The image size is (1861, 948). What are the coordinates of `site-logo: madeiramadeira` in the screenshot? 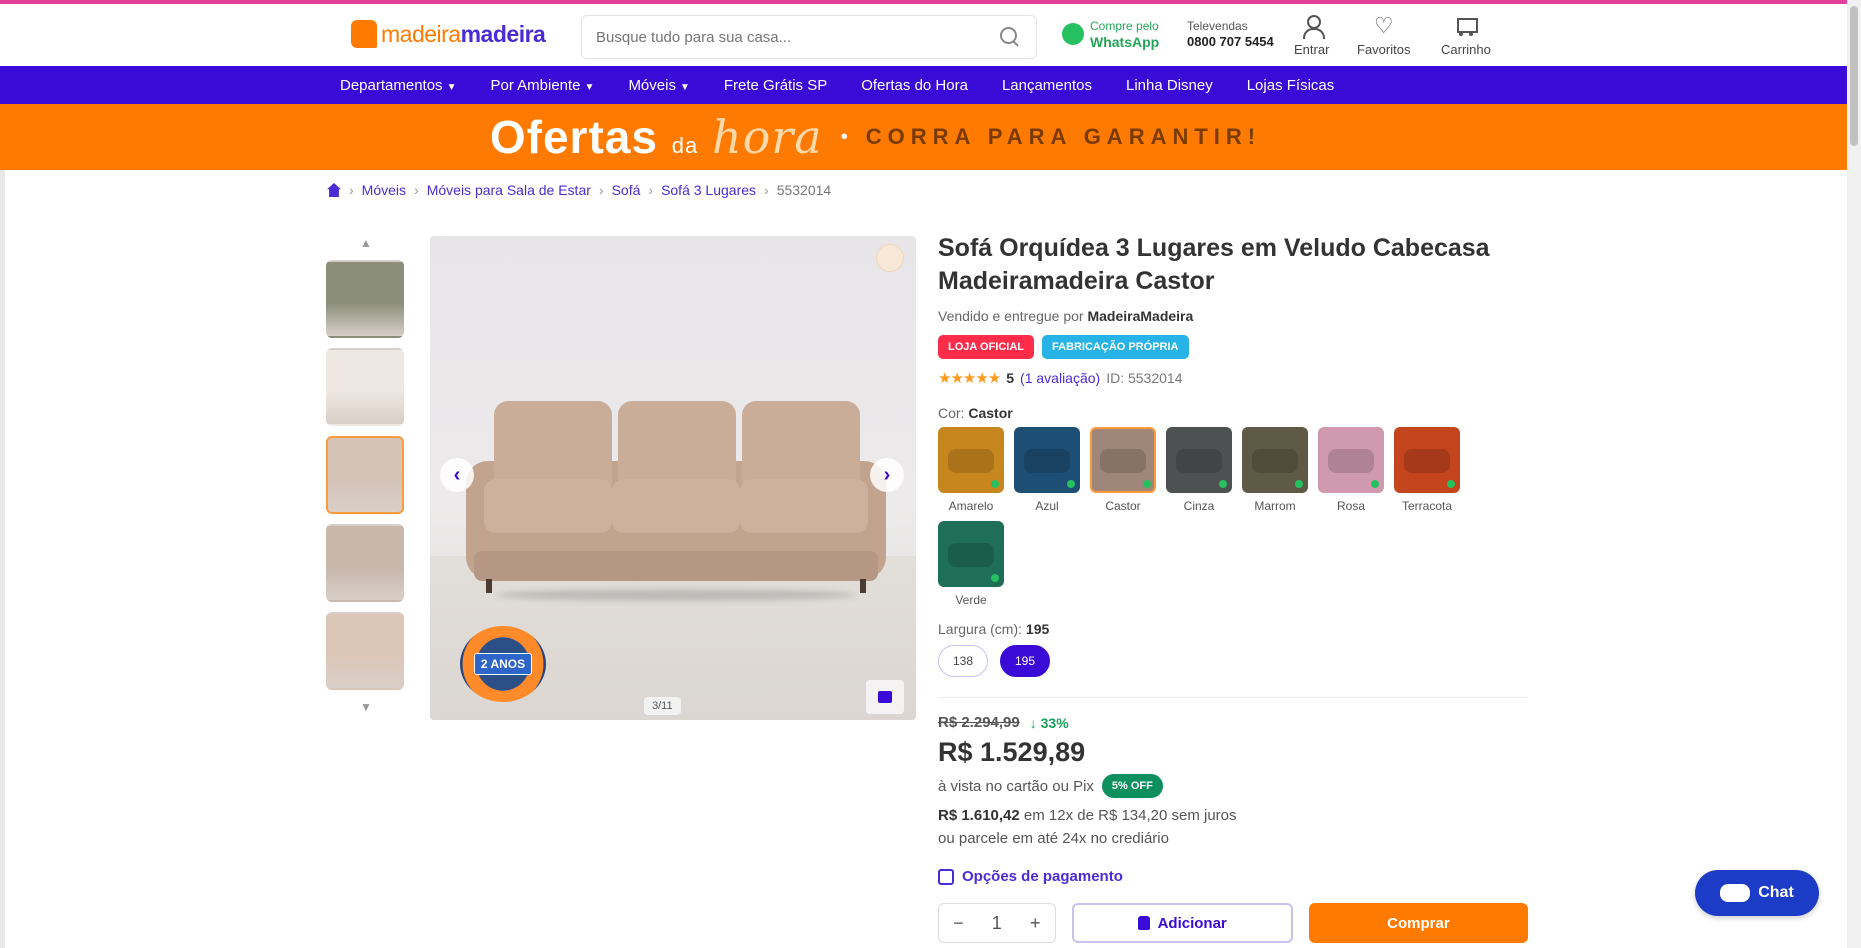 It's located at (448, 34).